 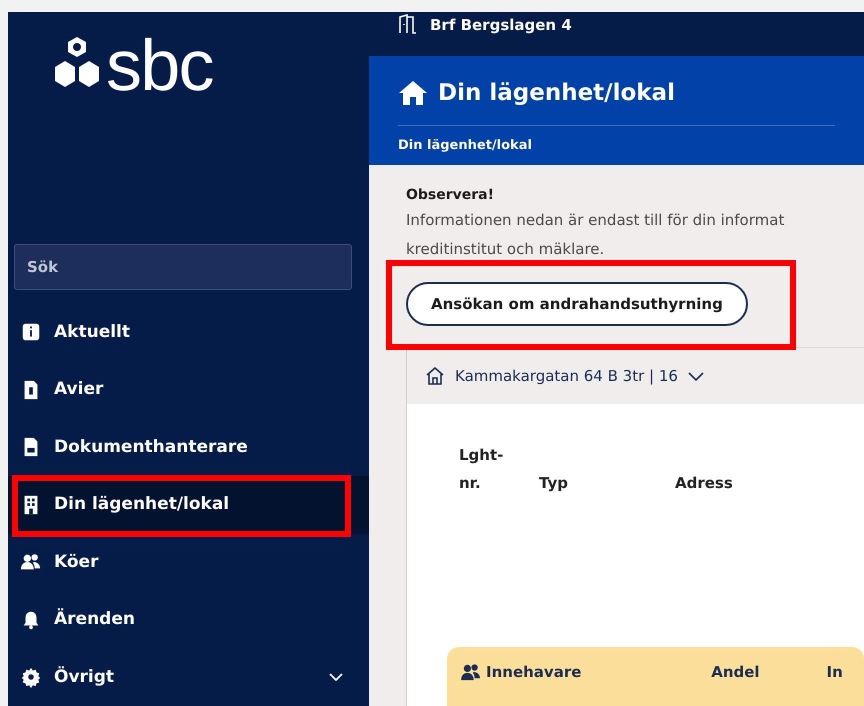 I want to click on column-header: Innehavare, so click(x=534, y=672).